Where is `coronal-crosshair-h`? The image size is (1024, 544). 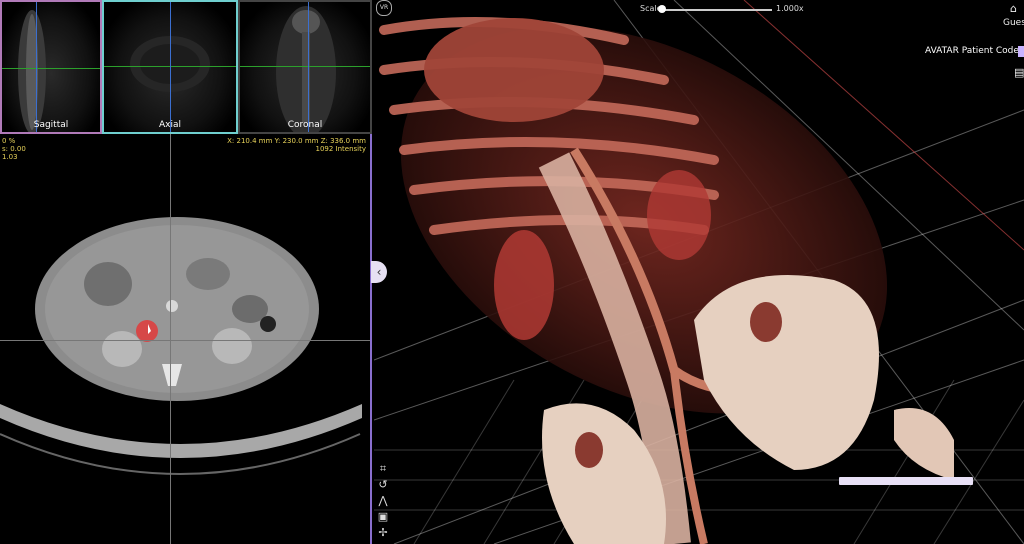
coronal-crosshair-h is located at coordinates (305, 66).